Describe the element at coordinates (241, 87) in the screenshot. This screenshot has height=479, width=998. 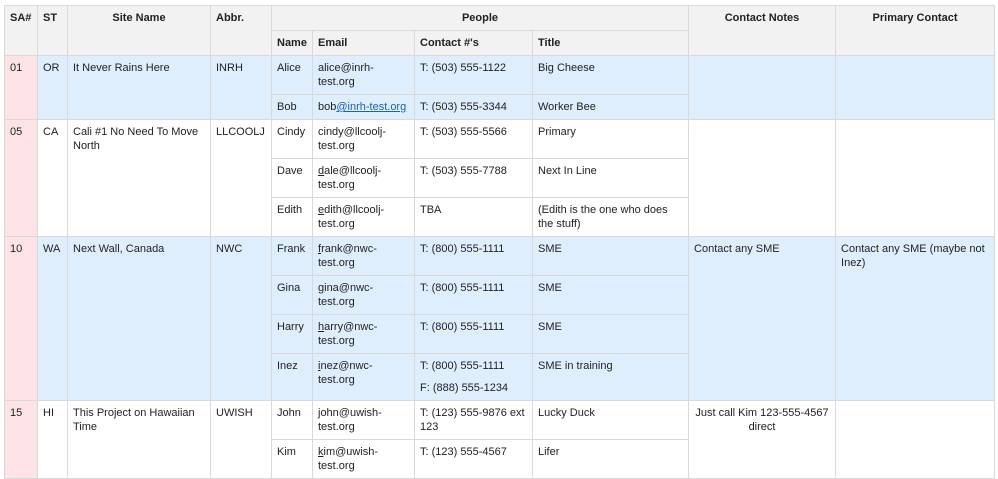
I see `site-abbr: INRH` at that location.